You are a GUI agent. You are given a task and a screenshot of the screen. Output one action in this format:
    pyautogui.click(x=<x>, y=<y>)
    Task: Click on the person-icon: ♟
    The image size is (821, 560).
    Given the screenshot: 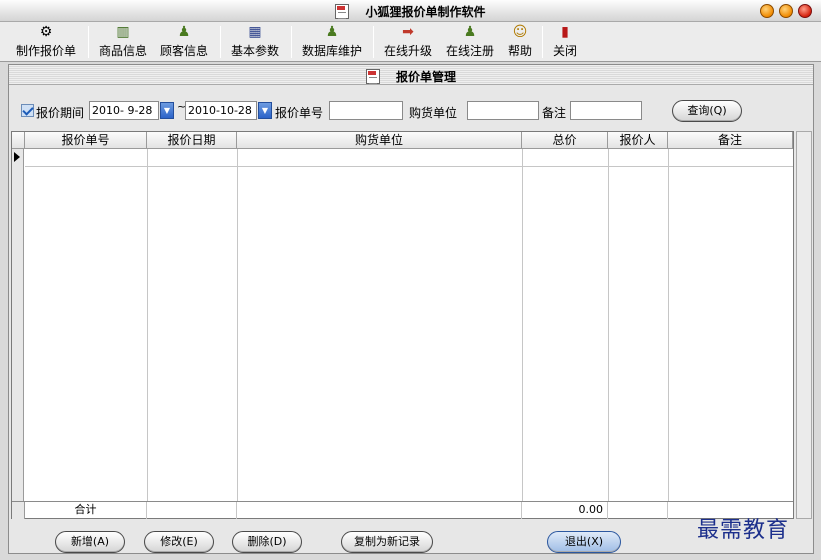 What is the action you would take?
    pyautogui.click(x=184, y=32)
    